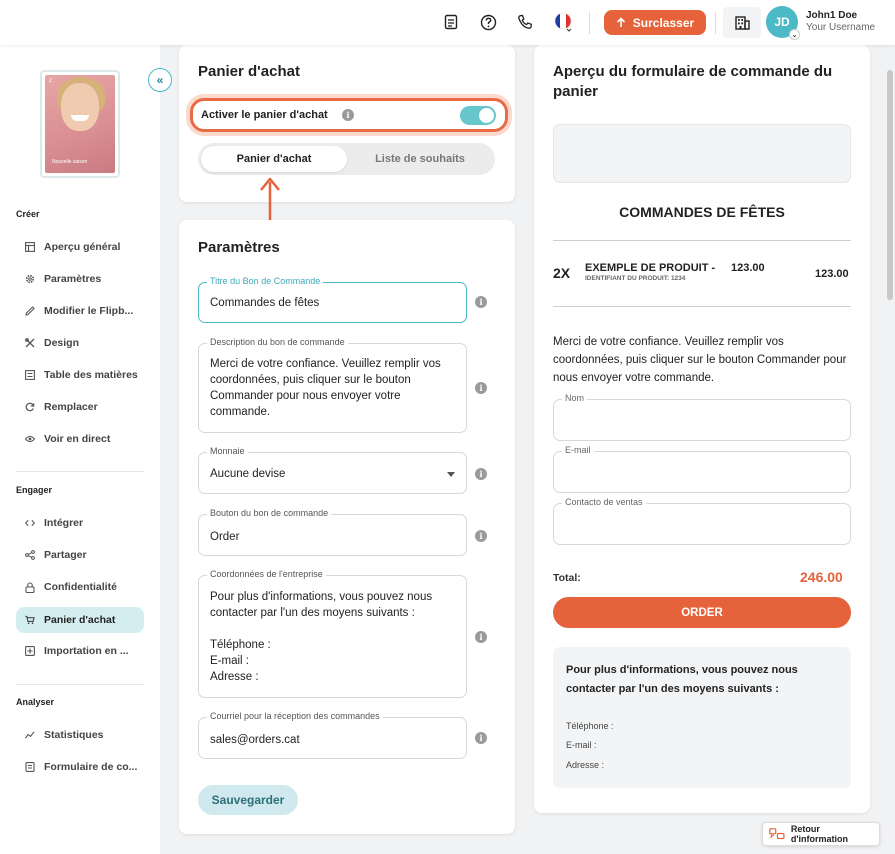 The image size is (895, 854). I want to click on sidebar-item-label: Voir en direct, so click(77, 439).